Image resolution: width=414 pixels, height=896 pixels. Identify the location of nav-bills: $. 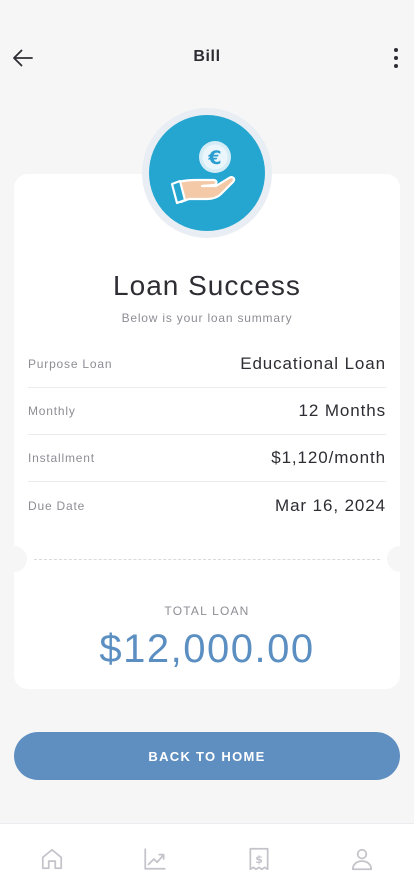
(259, 860).